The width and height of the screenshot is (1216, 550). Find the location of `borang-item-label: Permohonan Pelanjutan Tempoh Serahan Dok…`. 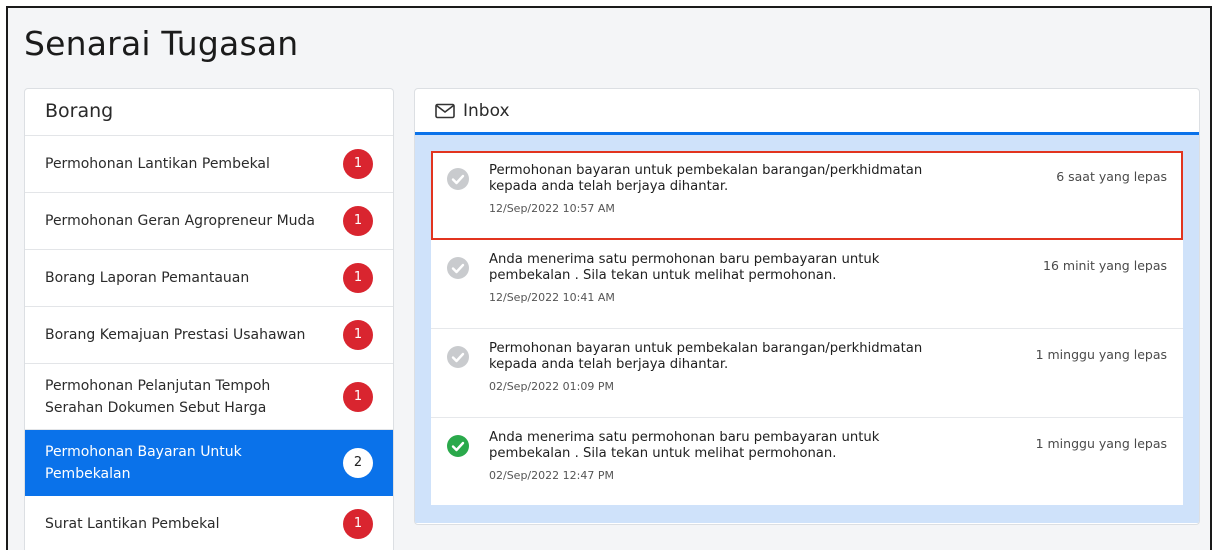

borang-item-label: Permohonan Pelanjutan Tempoh Serahan Dok… is located at coordinates (158, 396).